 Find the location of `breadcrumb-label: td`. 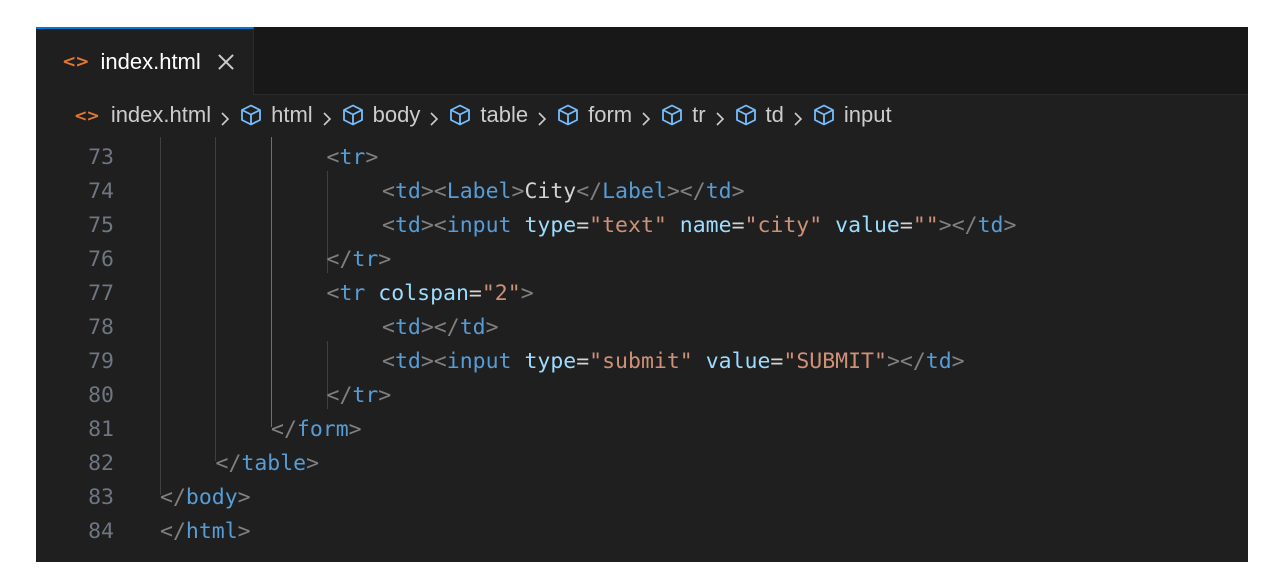

breadcrumb-label: td is located at coordinates (774, 114).